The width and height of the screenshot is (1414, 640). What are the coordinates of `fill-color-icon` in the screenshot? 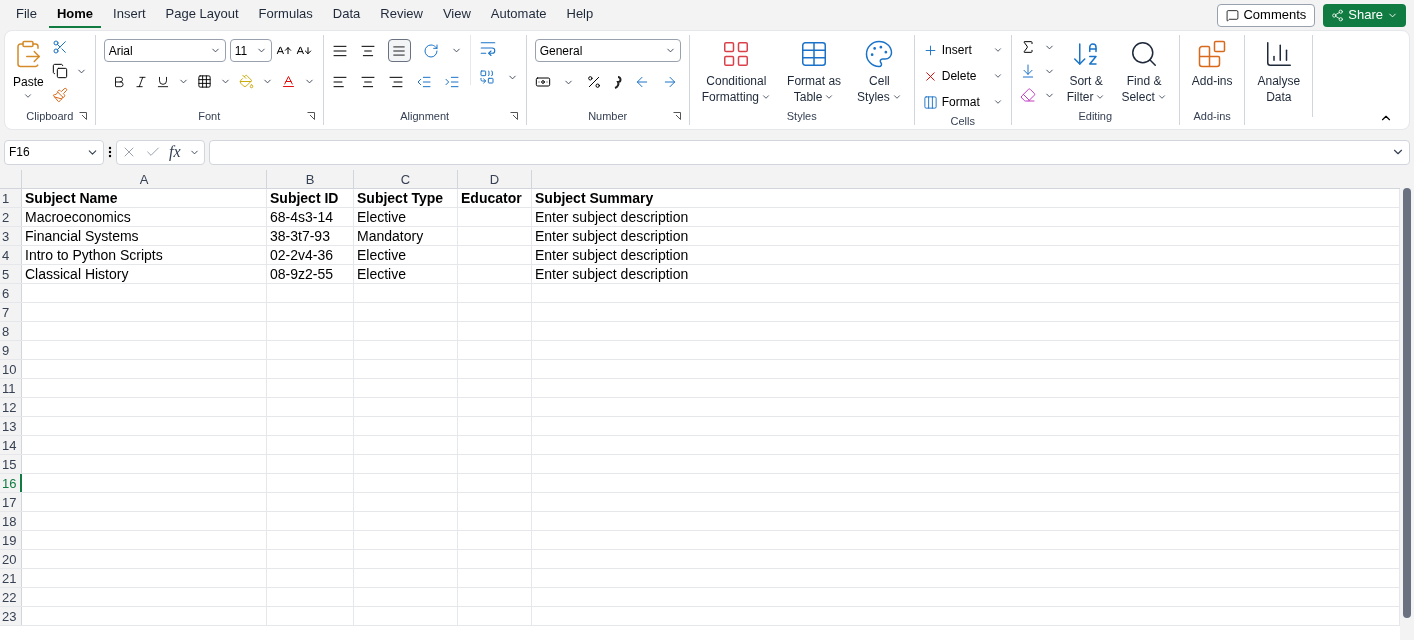 It's located at (246, 81).